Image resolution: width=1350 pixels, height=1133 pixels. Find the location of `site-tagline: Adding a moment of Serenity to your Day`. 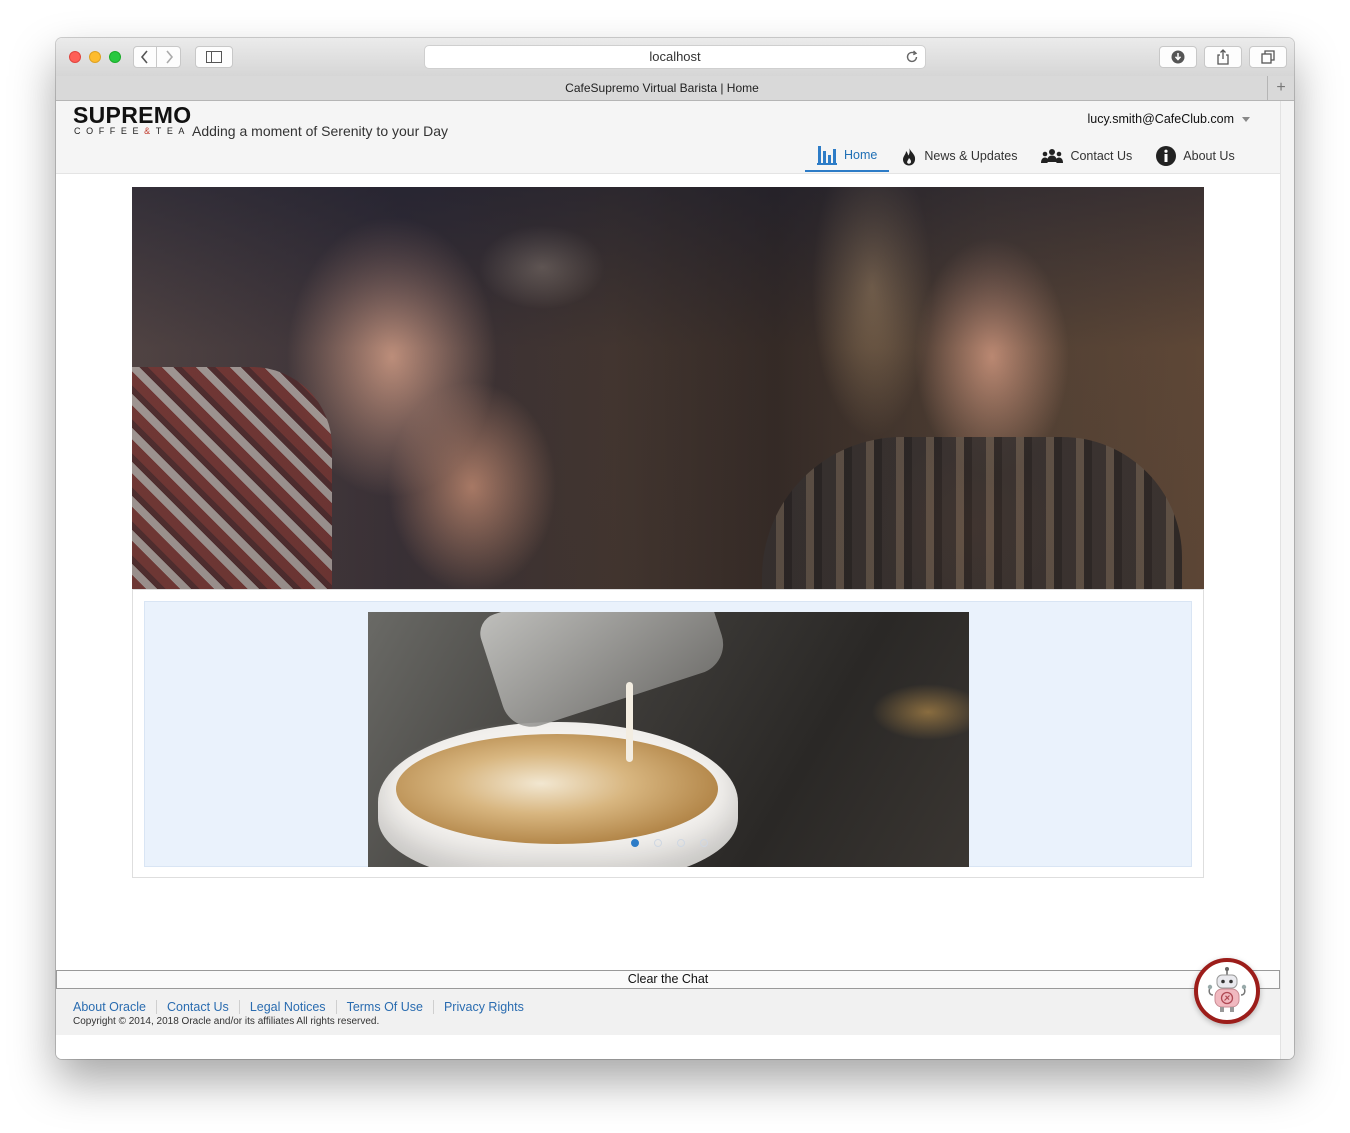

site-tagline: Adding a moment of Serenity to your Day is located at coordinates (320, 131).